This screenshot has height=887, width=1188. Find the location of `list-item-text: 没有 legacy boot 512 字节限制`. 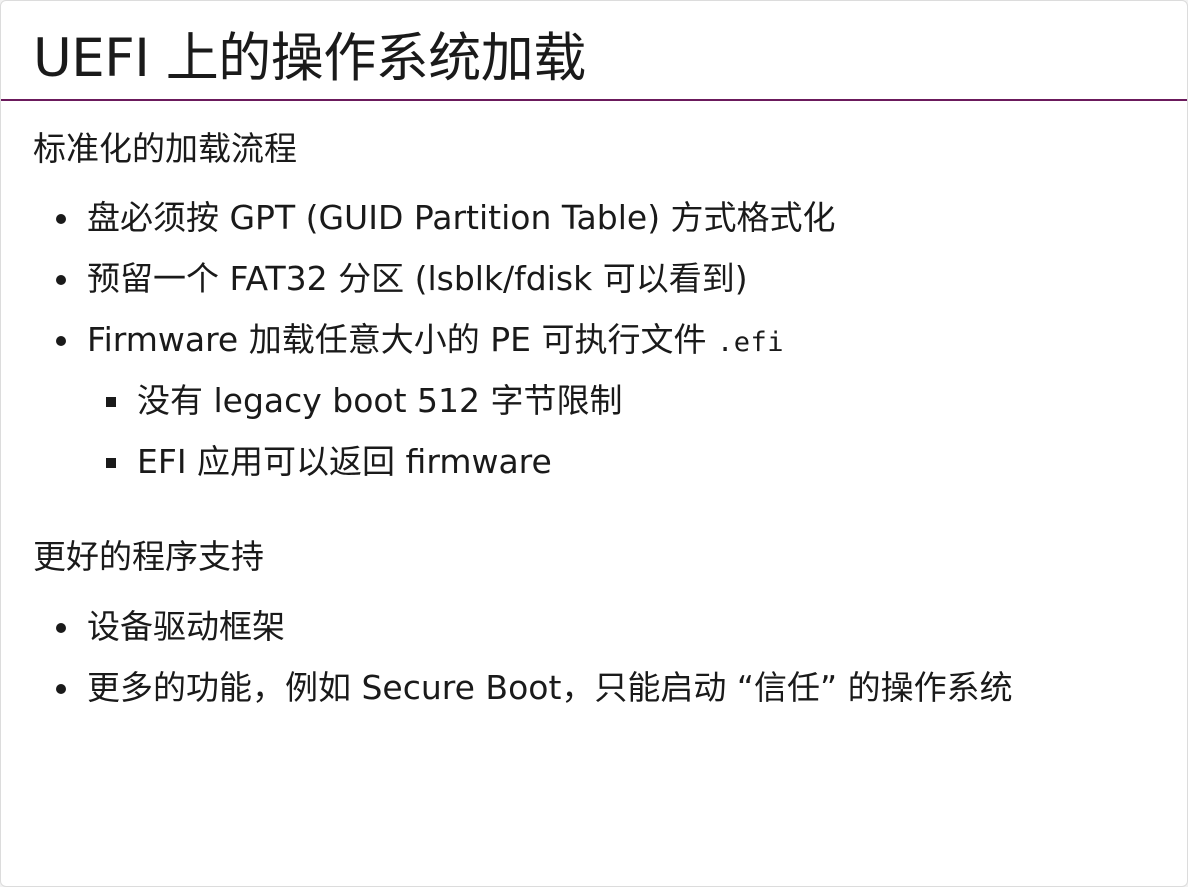

list-item-text: 没有 legacy boot 512 字节限制 is located at coordinates (380, 400).